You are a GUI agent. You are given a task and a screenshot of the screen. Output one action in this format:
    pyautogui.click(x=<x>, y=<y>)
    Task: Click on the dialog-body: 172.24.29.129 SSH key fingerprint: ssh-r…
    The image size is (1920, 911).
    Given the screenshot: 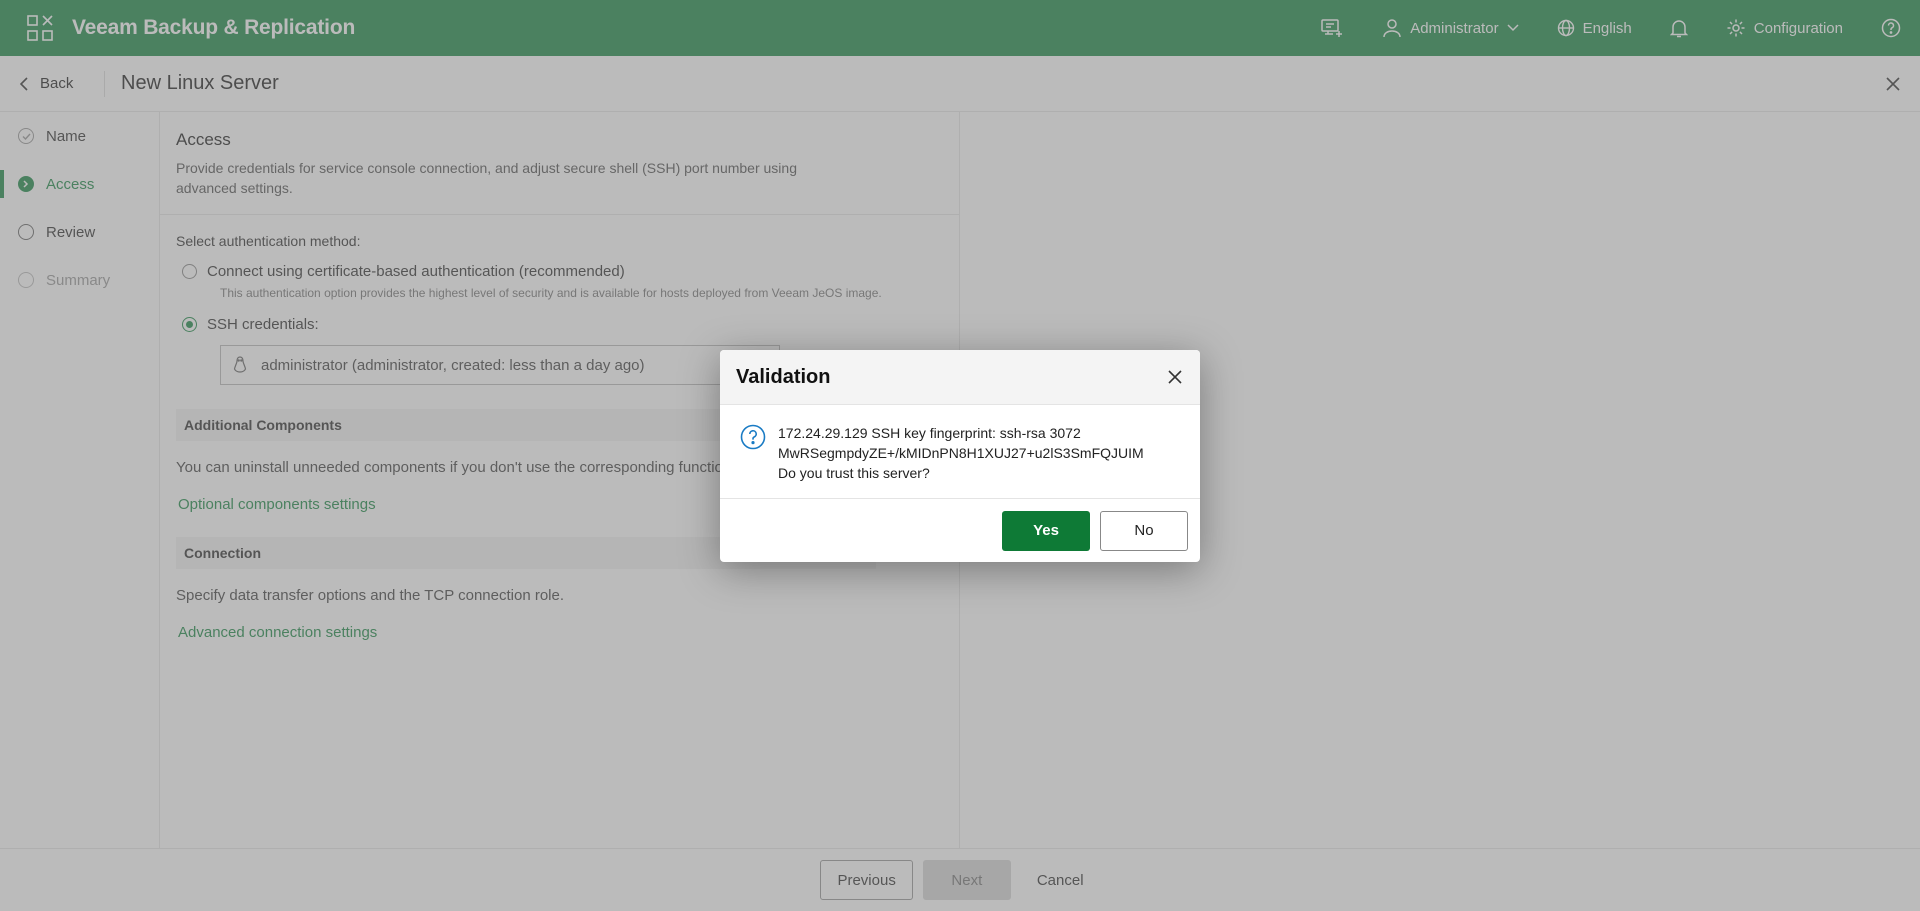 What is the action you would take?
    pyautogui.click(x=960, y=452)
    